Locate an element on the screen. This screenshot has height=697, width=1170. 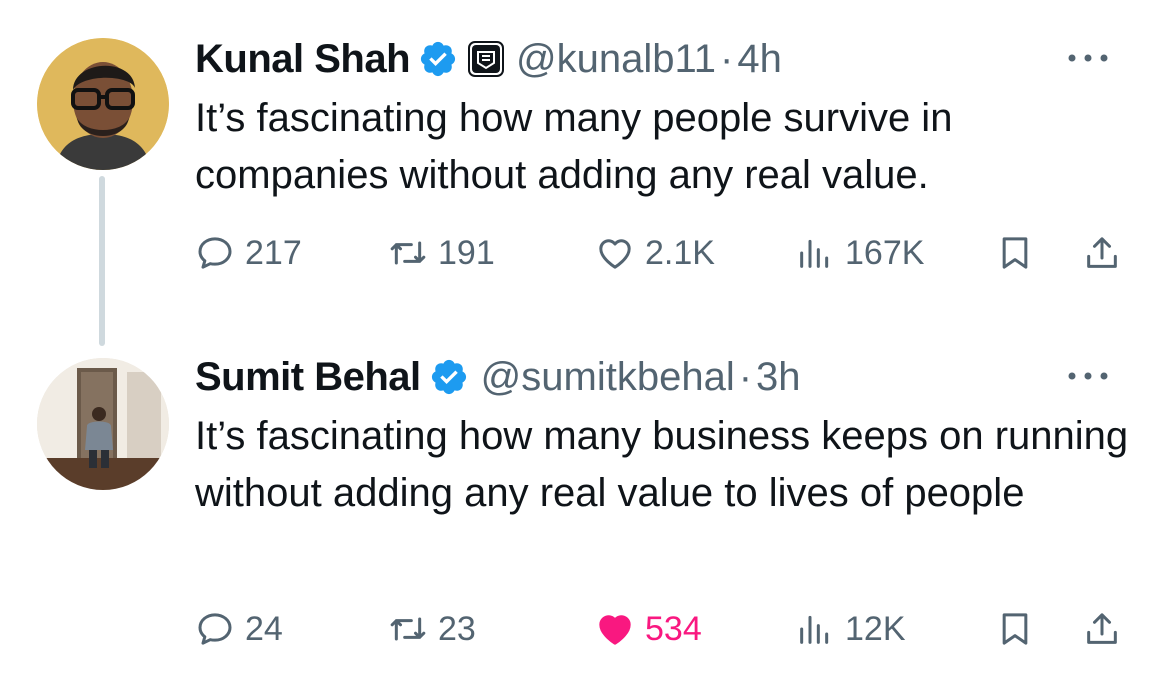
views-button: 167K is located at coordinates (859, 253).